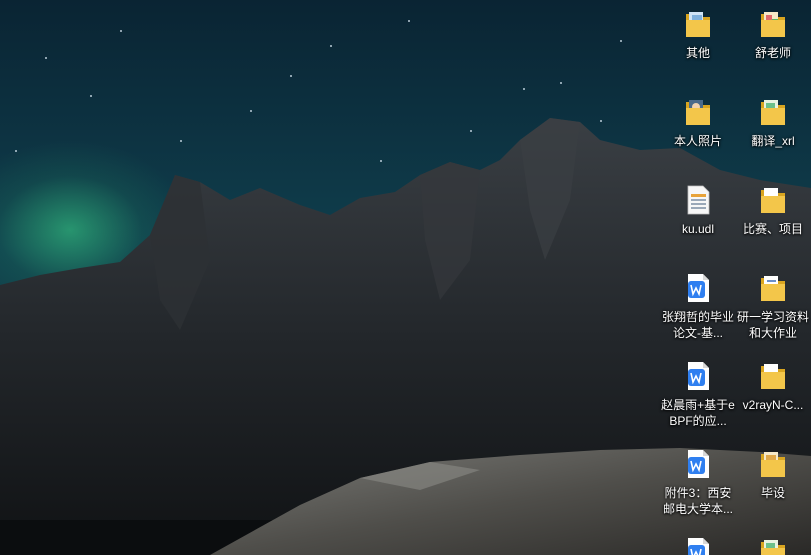 Image resolution: width=811 pixels, height=555 pixels. I want to click on desktop-icon-folder: 研一学习资料和大作业, so click(773, 305).